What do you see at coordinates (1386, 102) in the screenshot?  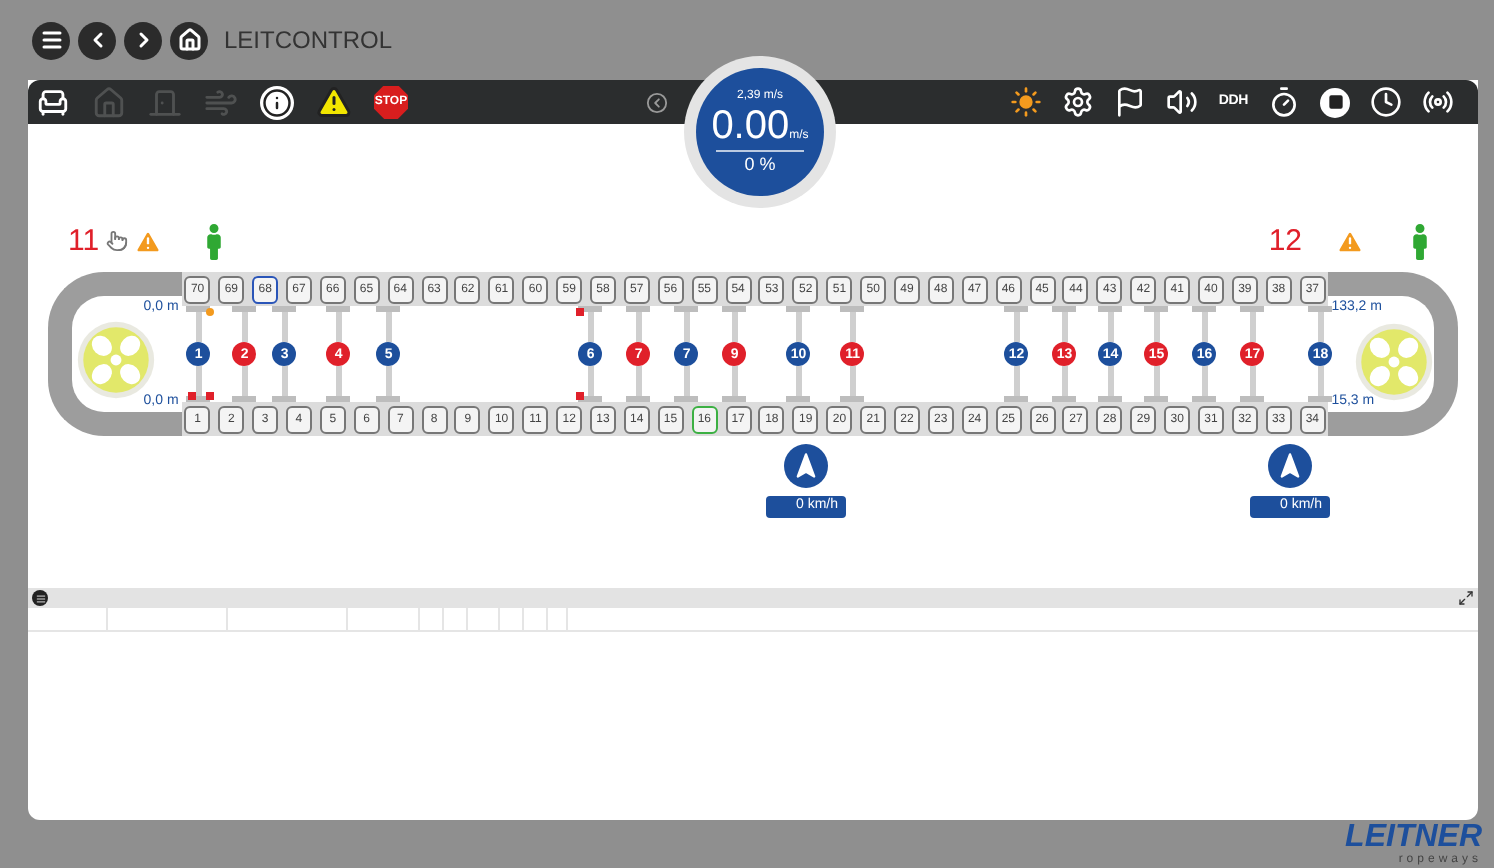 I see `clock-icon` at bounding box center [1386, 102].